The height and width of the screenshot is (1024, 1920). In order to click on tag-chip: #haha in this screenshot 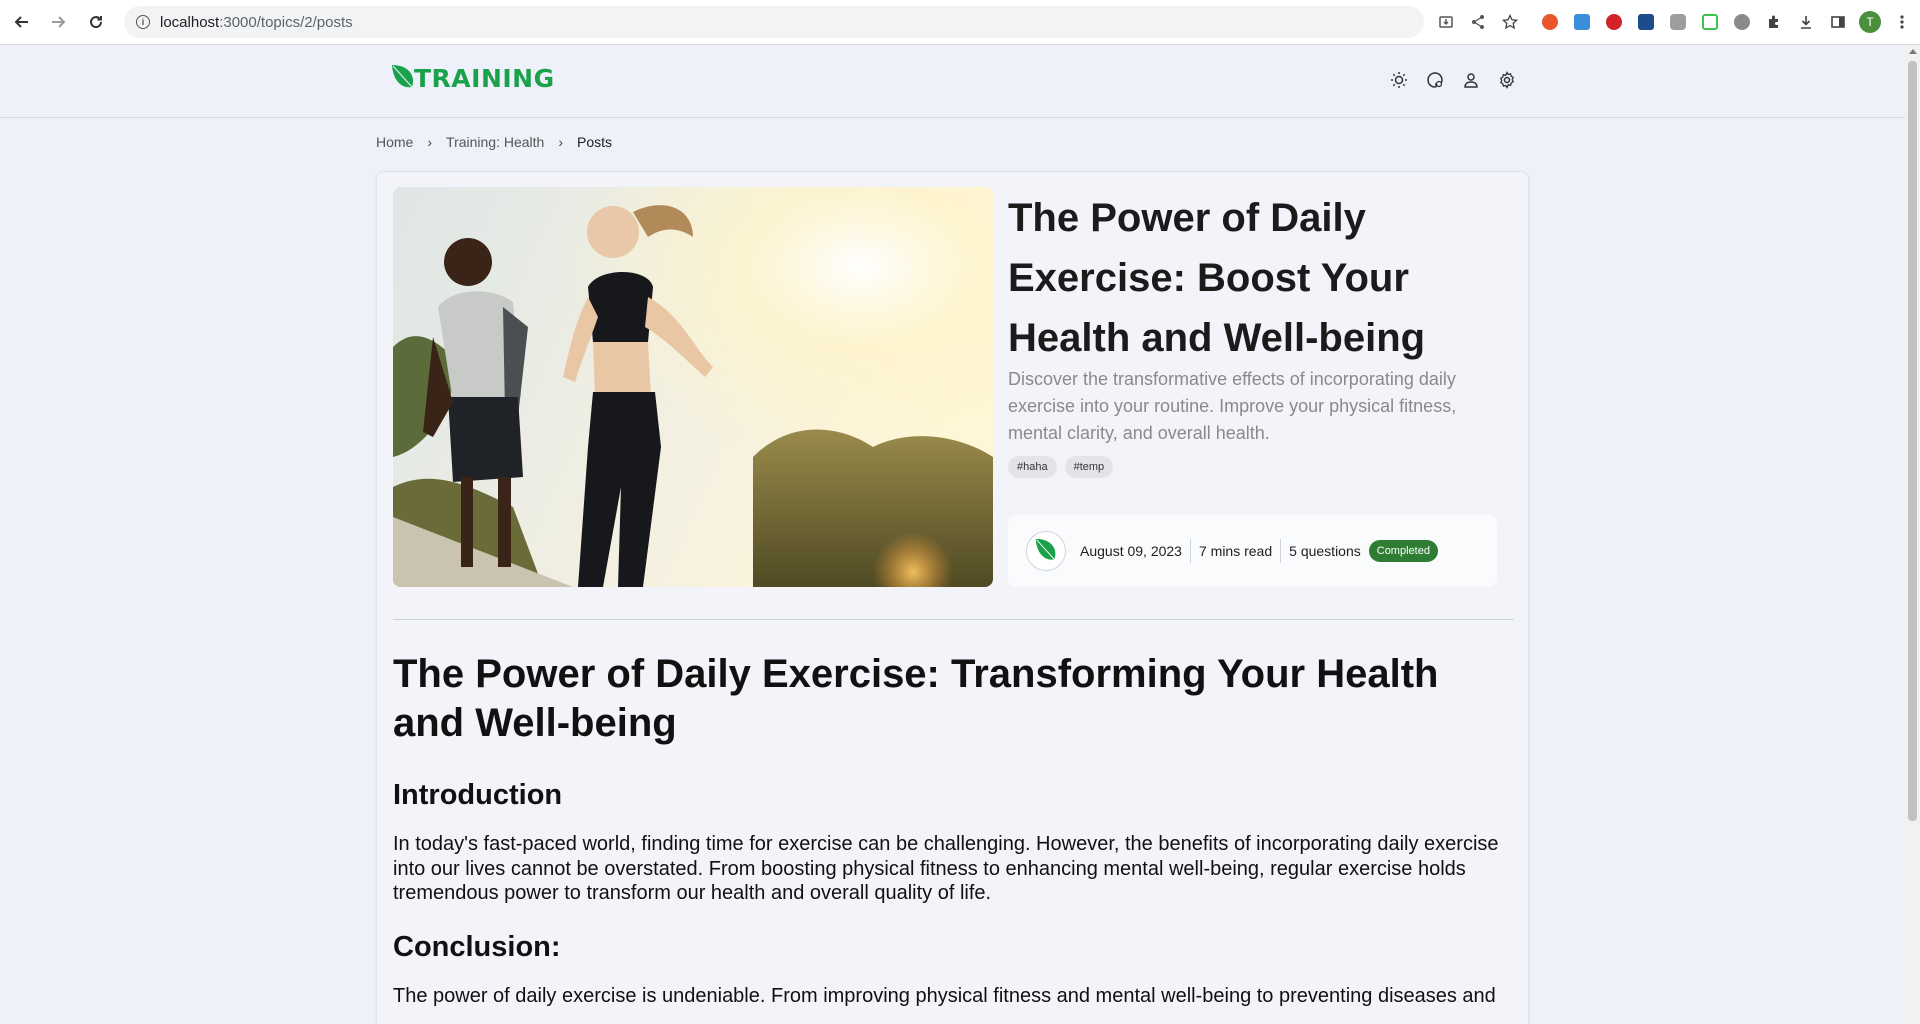, I will do `click(1032, 467)`.